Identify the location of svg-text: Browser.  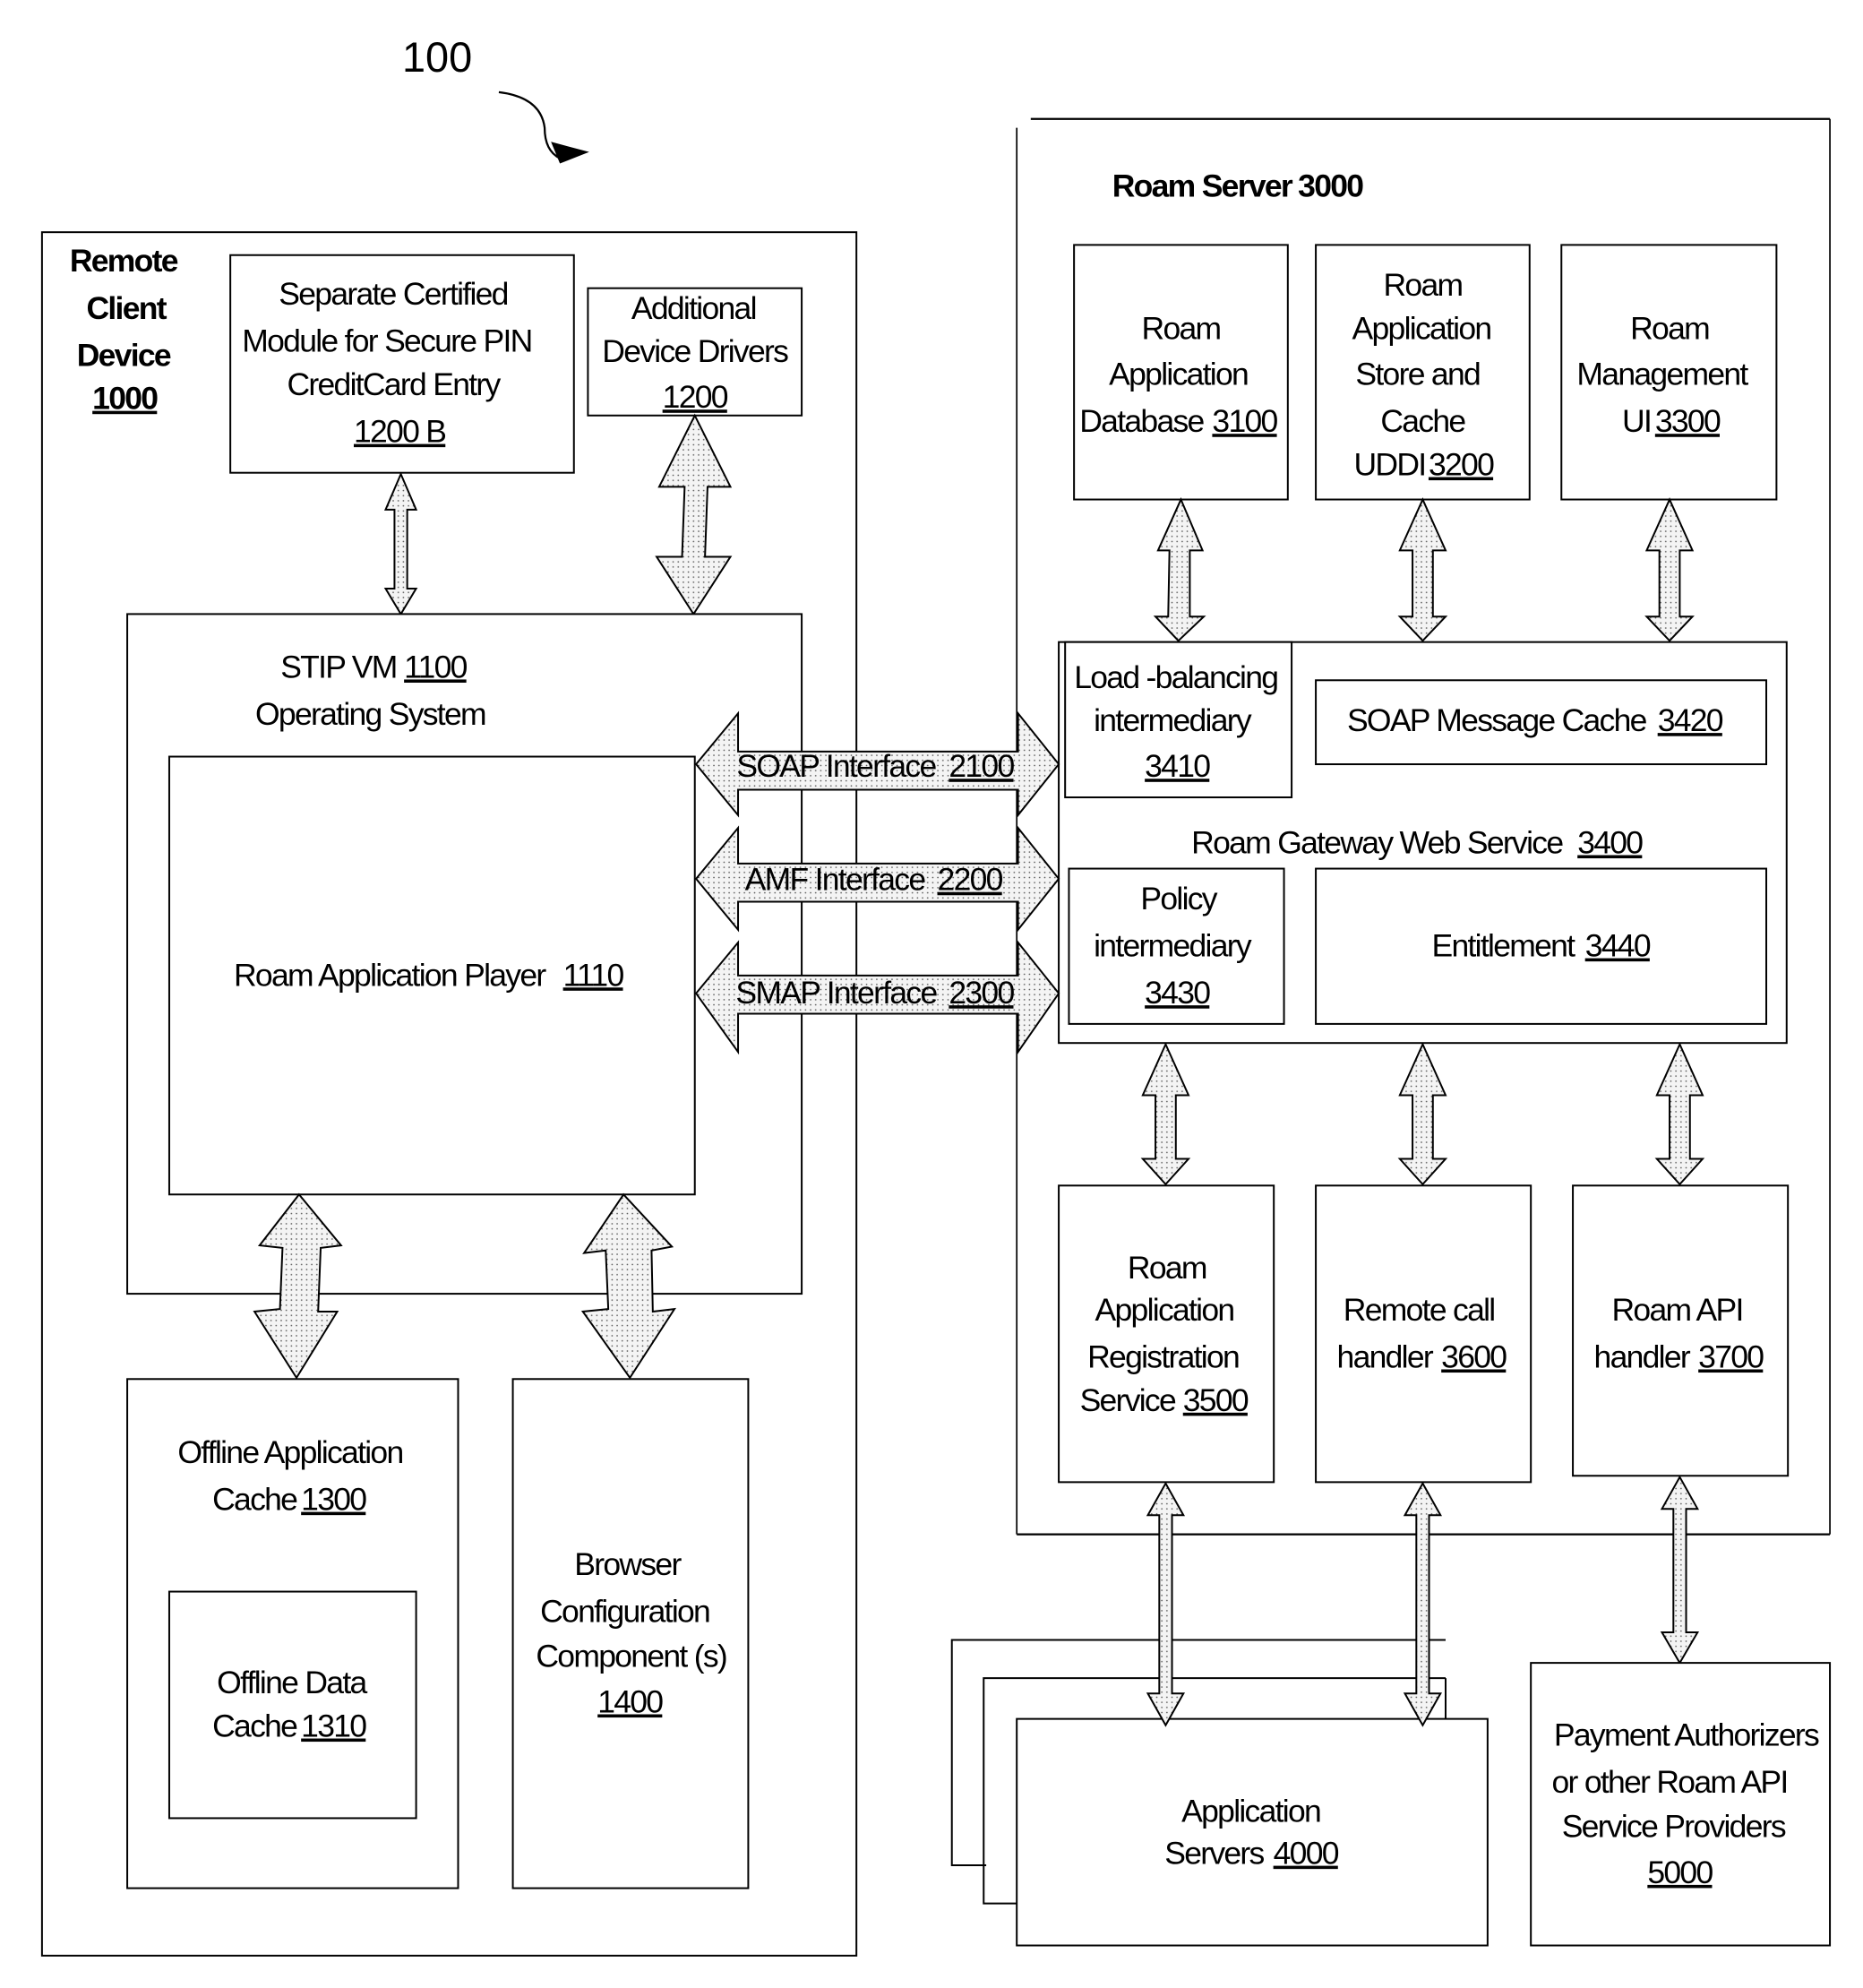
(628, 1564).